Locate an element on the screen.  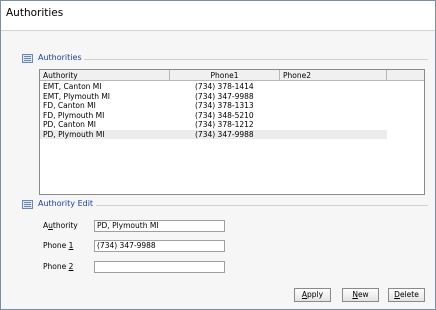
phone1-field: (734) 347-9988 is located at coordinates (159, 246).